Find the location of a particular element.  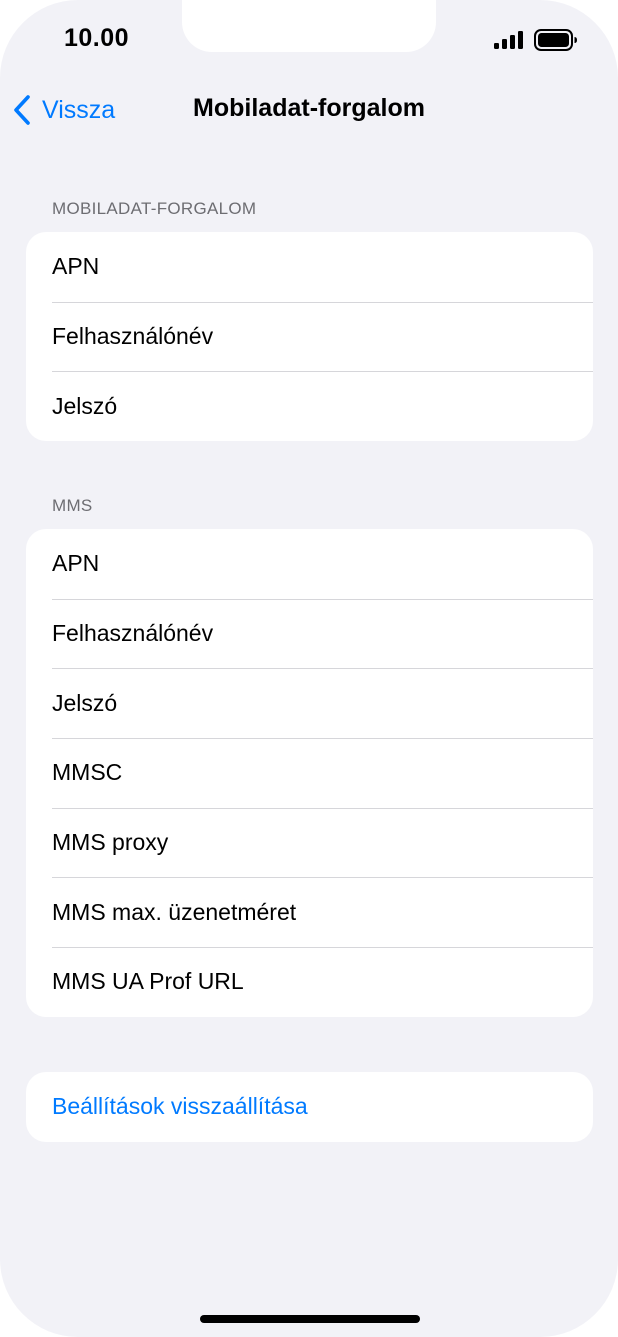

home-indicator is located at coordinates (310, 1319).